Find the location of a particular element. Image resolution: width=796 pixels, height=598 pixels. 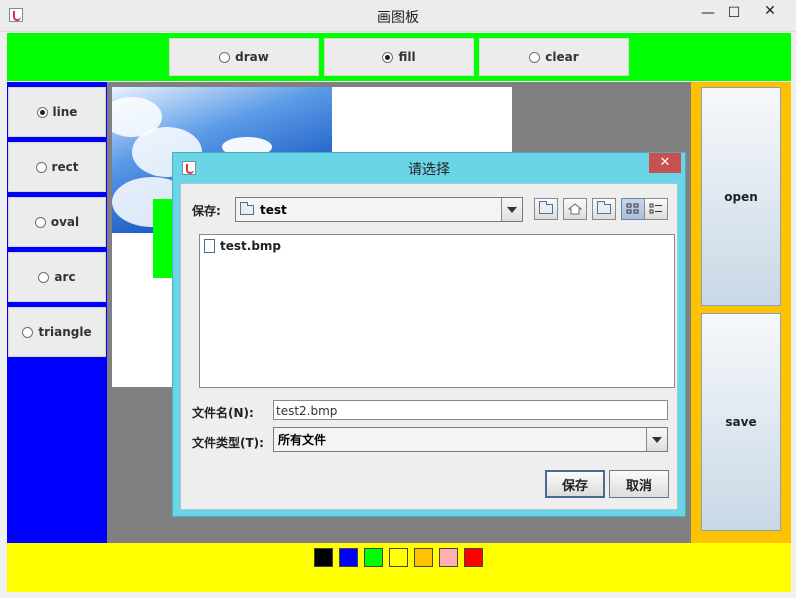

file-name: test.bmp is located at coordinates (250, 246).